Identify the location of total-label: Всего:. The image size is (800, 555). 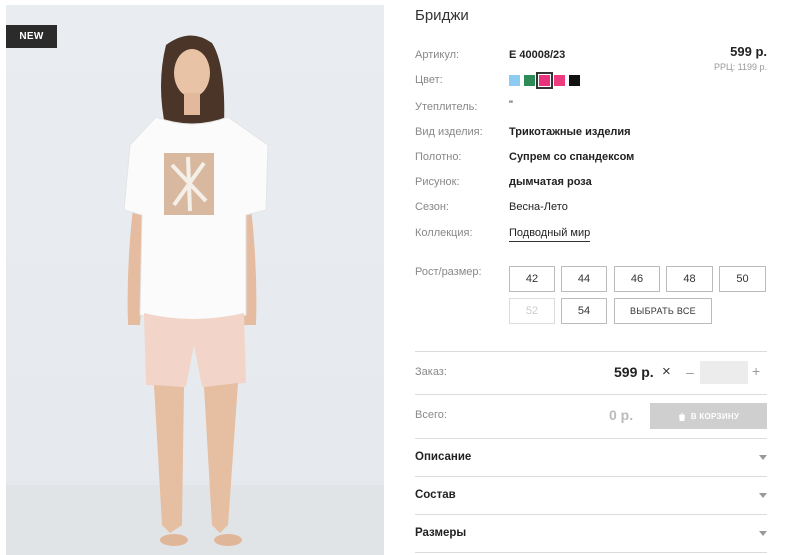
(431, 415).